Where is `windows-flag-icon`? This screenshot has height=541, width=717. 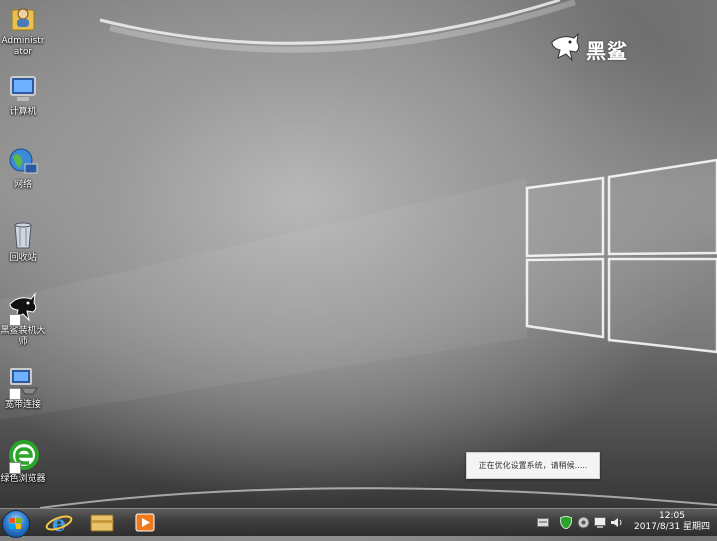 windows-flag-icon is located at coordinates (15, 523).